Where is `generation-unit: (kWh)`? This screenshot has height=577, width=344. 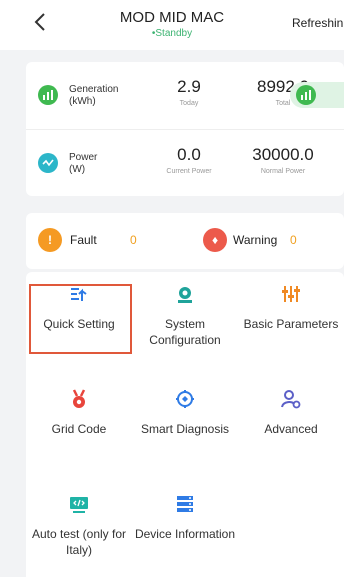 generation-unit: (kWh) is located at coordinates (82, 101).